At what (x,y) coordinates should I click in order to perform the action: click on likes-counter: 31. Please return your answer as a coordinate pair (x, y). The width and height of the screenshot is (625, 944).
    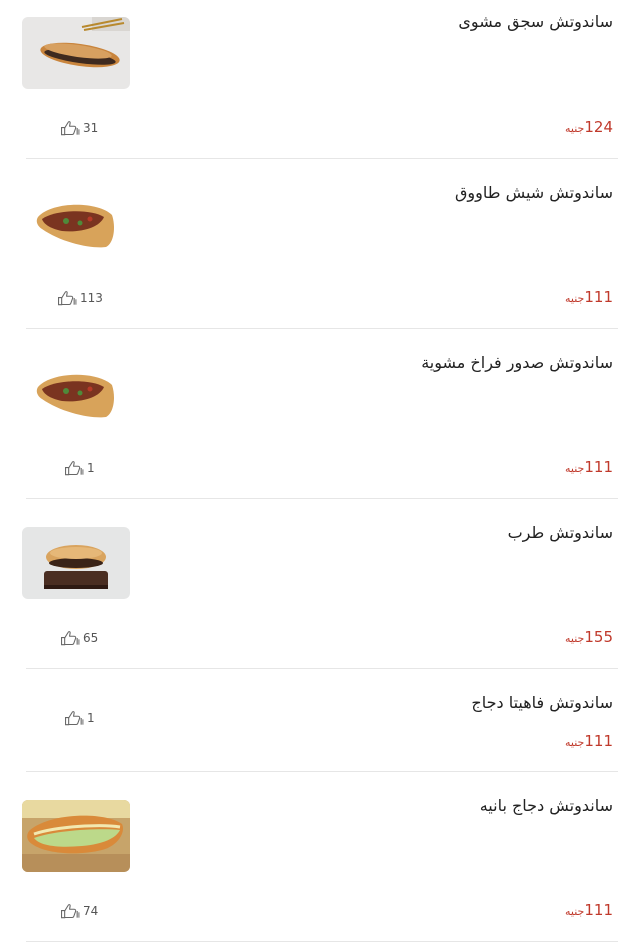
    Looking at the image, I should click on (79, 128).